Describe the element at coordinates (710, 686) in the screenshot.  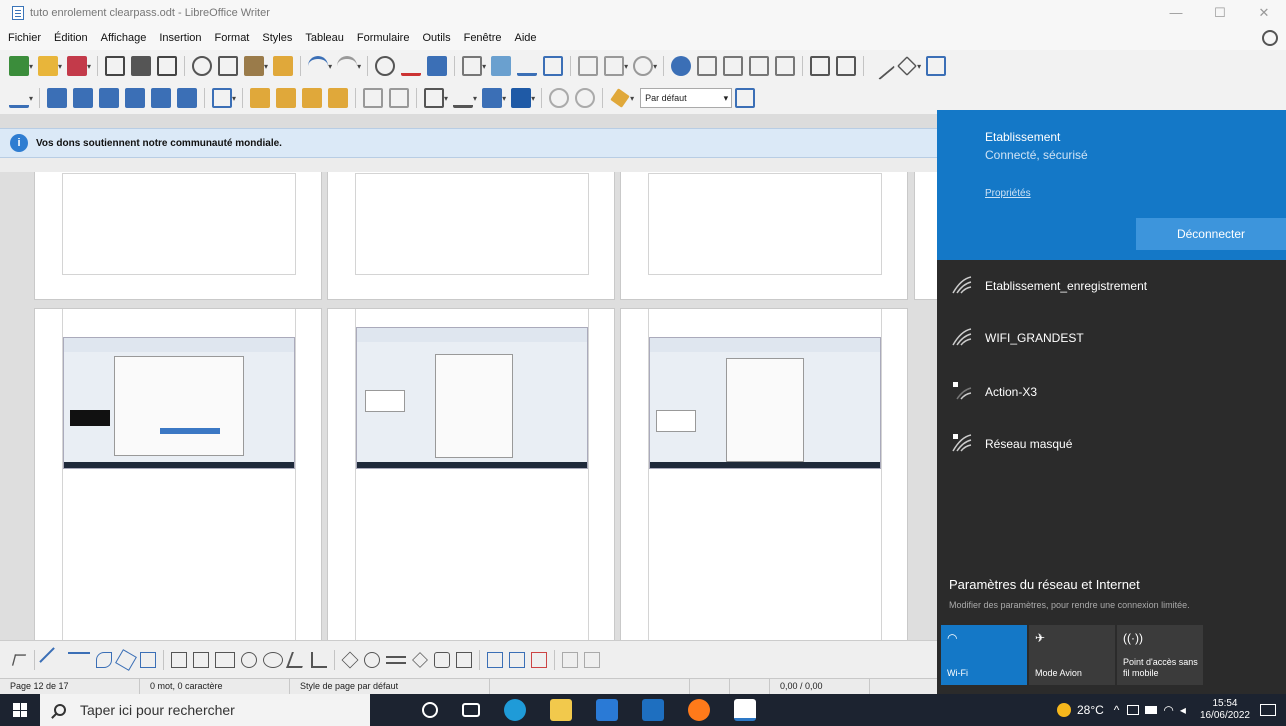
I see `insert-mode-icon` at that location.